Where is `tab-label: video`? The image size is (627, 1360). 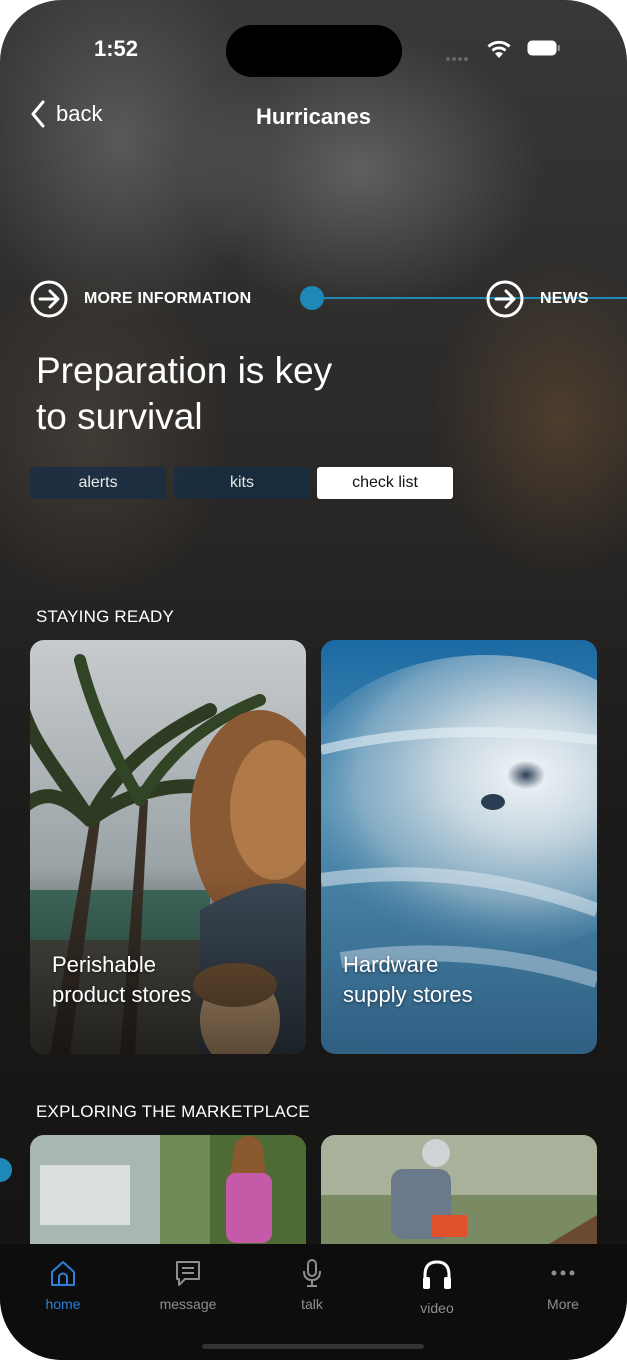 tab-label: video is located at coordinates (437, 1308).